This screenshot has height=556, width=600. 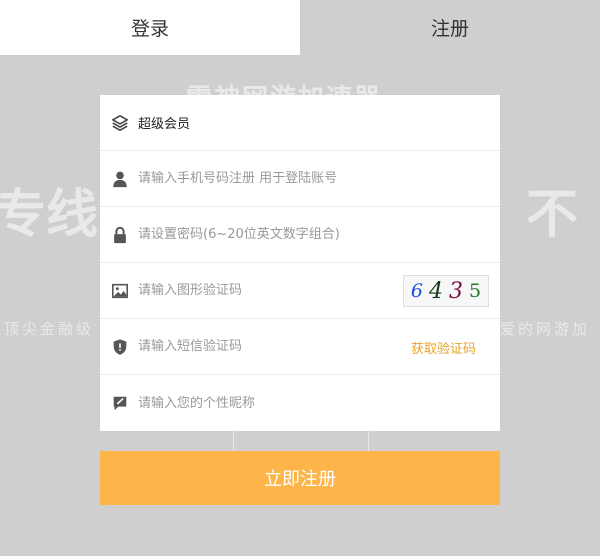 What do you see at coordinates (552, 215) in the screenshot?
I see `background-big-text-right: 不` at bounding box center [552, 215].